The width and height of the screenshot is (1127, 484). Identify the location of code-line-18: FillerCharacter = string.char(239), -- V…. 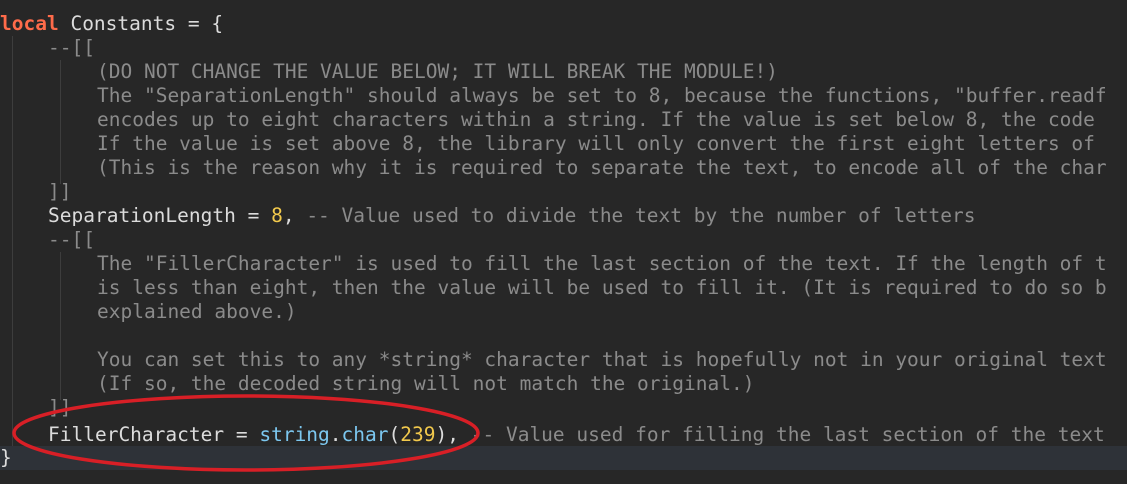
(576, 434).